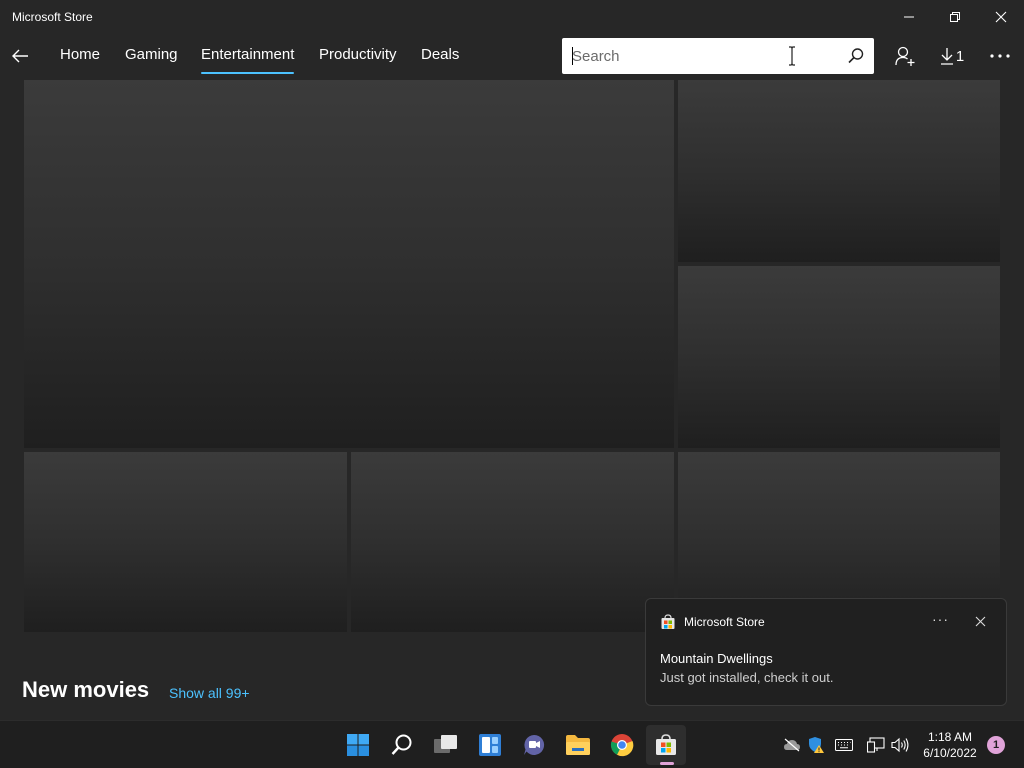 This screenshot has height=768, width=1024. Describe the element at coordinates (512, 17) in the screenshot. I see `title-bar: Microsoft Store` at that location.